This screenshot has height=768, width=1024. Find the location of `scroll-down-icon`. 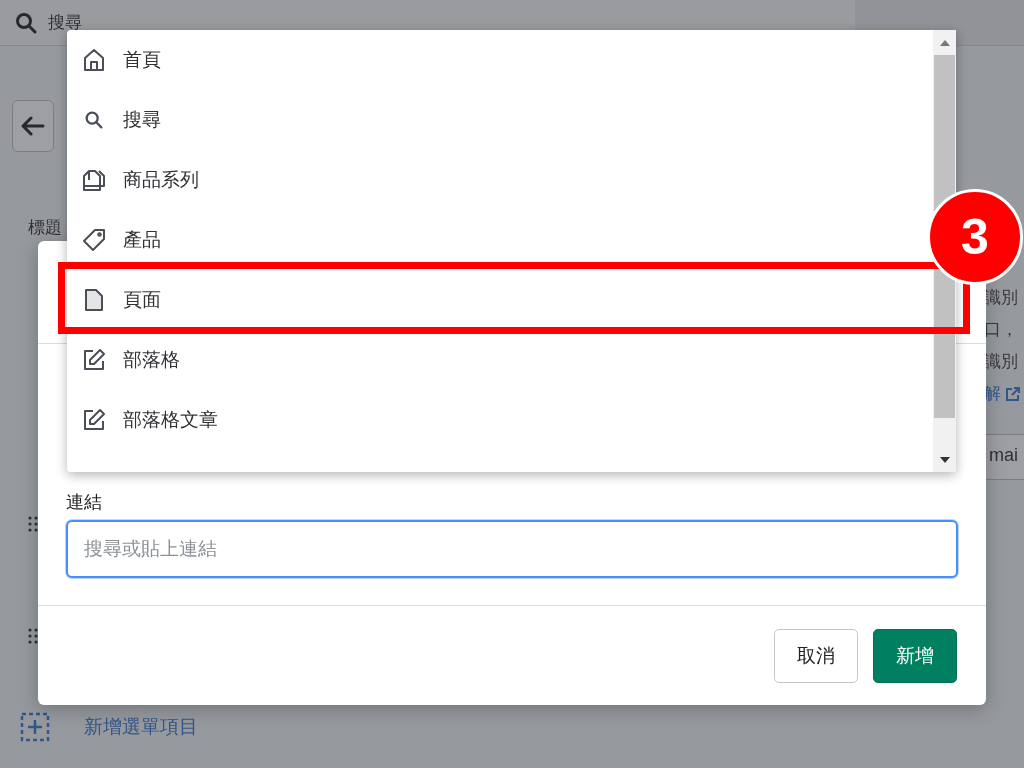

scroll-down-icon is located at coordinates (944, 459).